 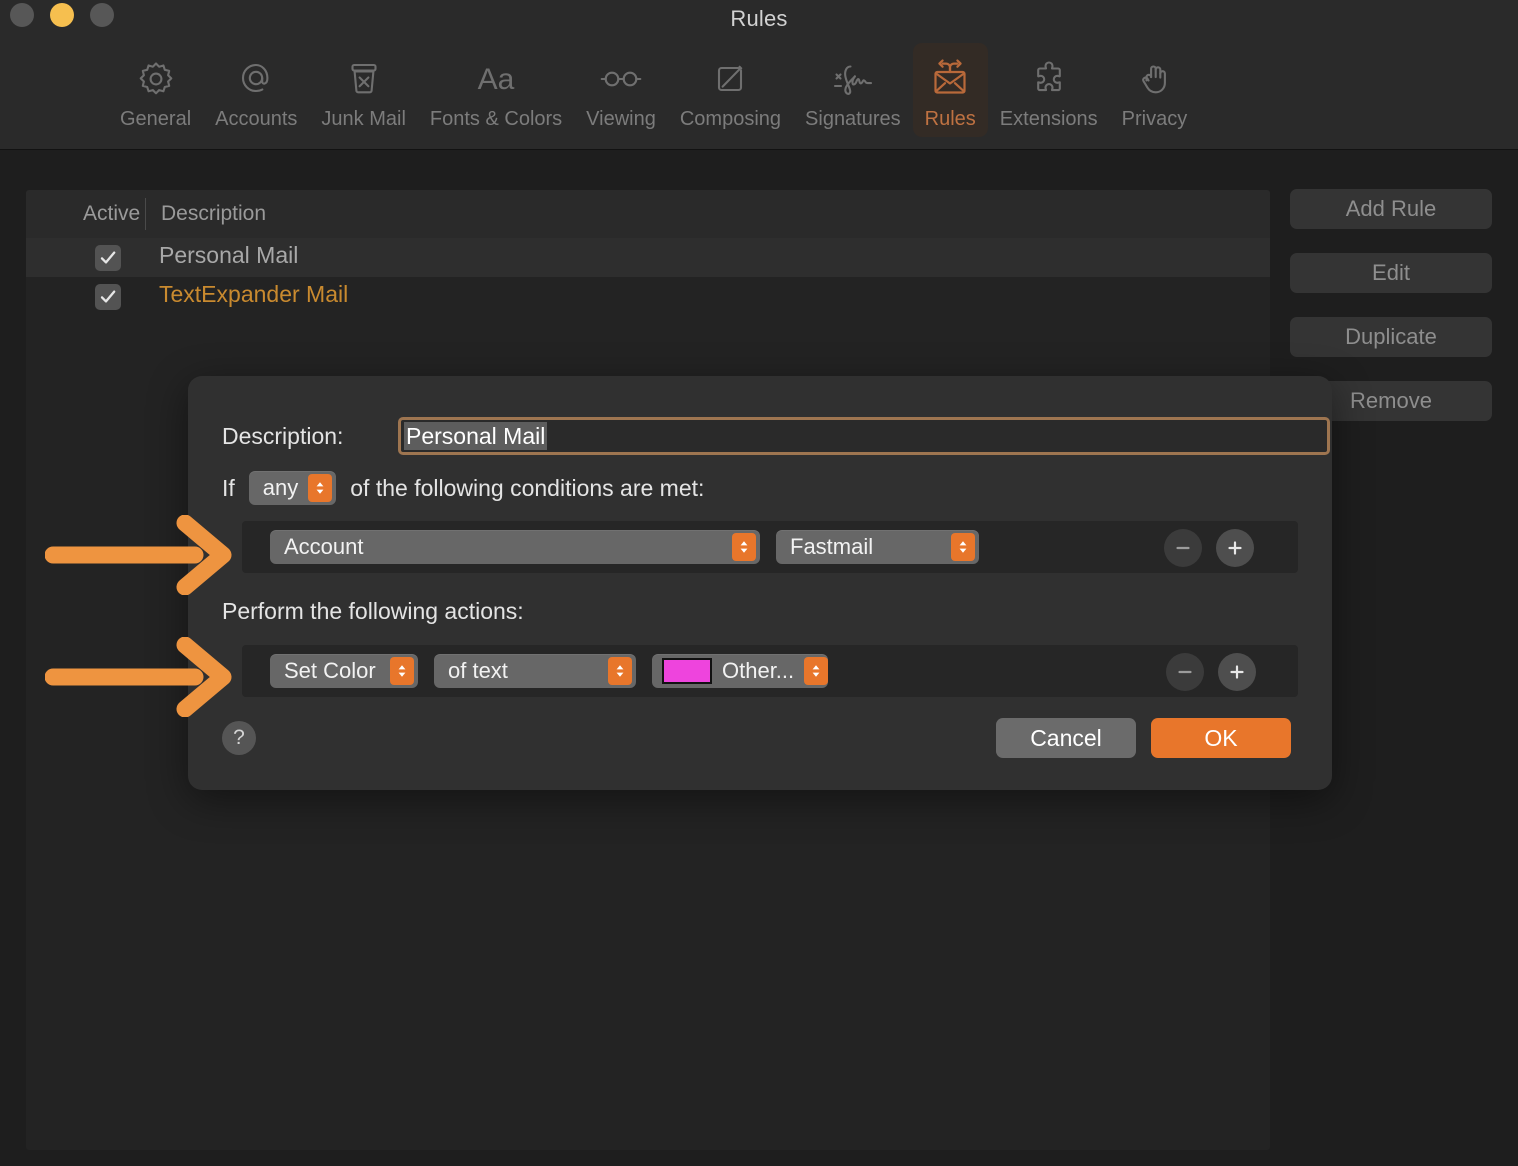 What do you see at coordinates (478, 670) in the screenshot?
I see `action-target-value: of text` at bounding box center [478, 670].